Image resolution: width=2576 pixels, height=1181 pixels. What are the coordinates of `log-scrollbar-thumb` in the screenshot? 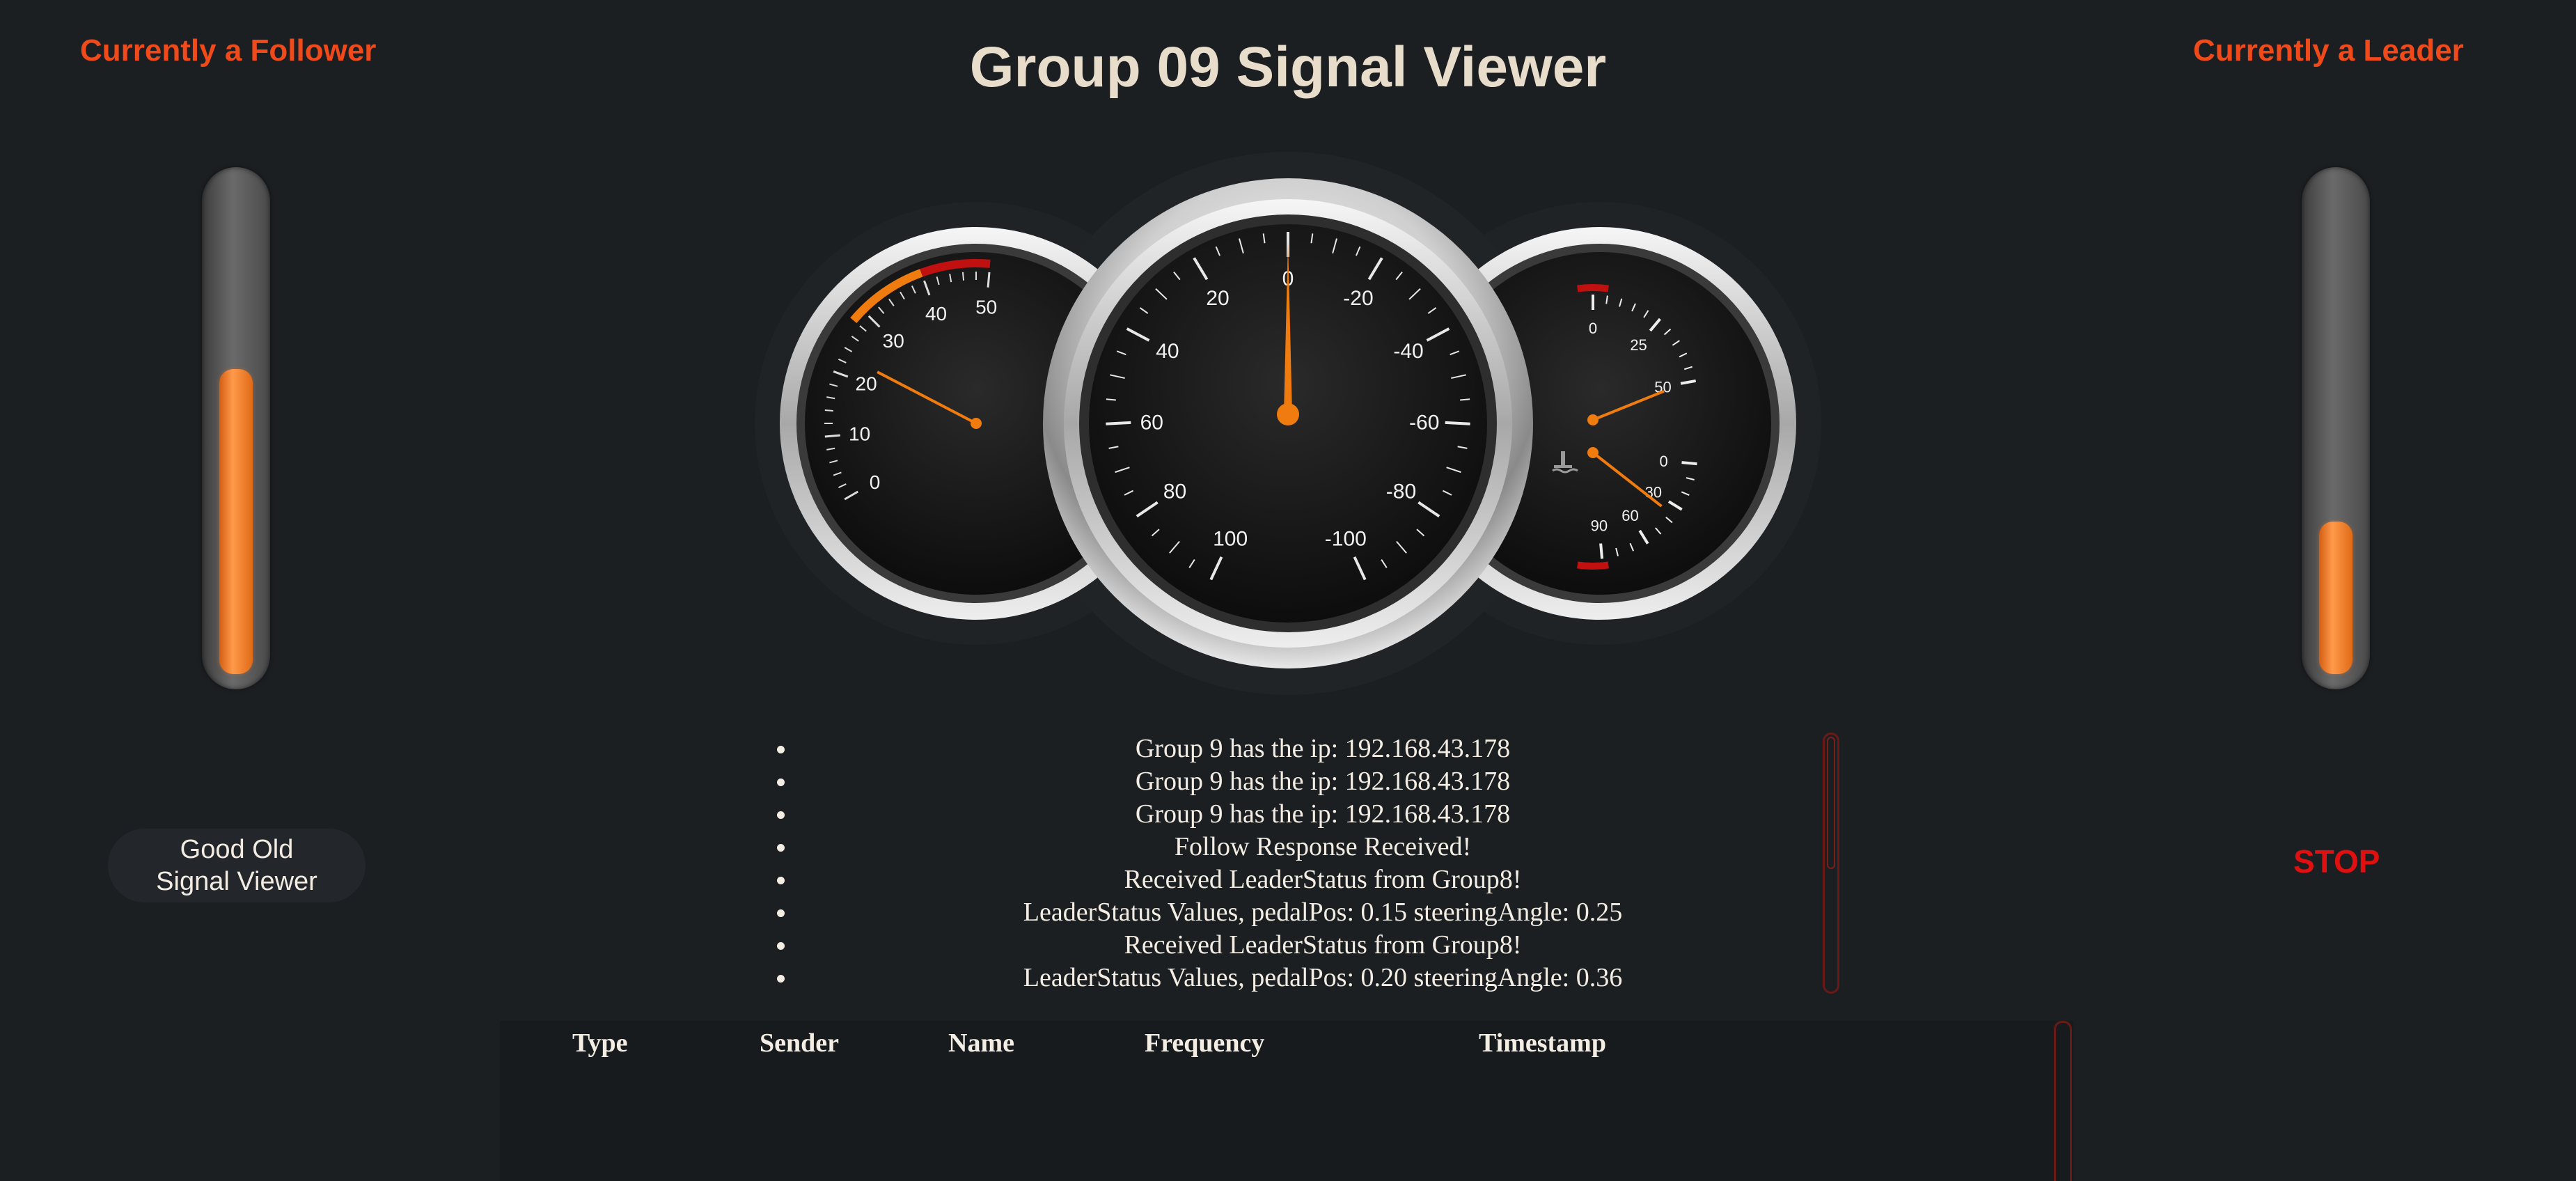 It's located at (1831, 803).